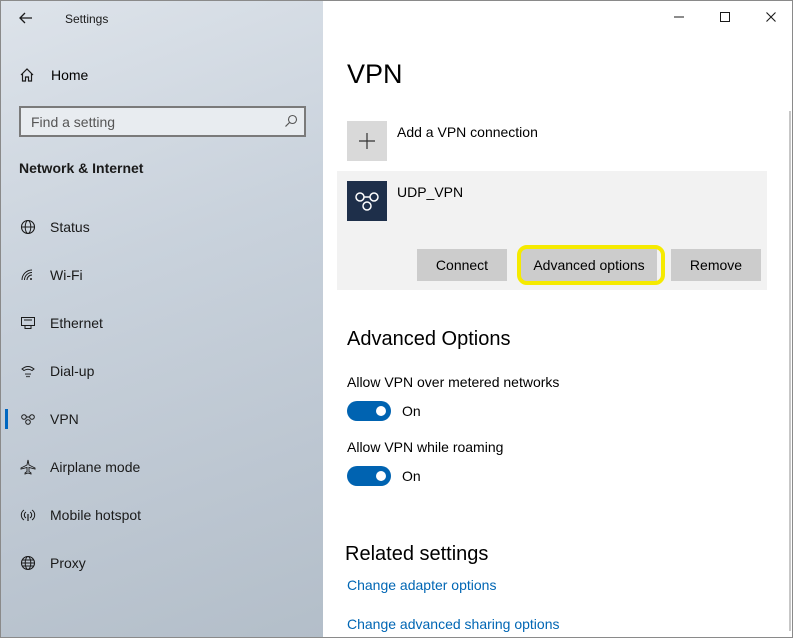  Describe the element at coordinates (429, 339) in the screenshot. I see `advanced-options-title: Advanced Options` at that location.